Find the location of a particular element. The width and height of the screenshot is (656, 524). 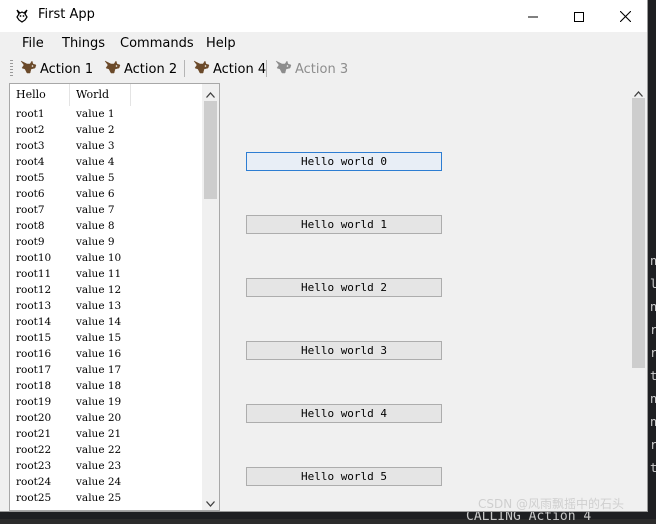

tree-cell-hello: root3 is located at coordinates (30, 146).